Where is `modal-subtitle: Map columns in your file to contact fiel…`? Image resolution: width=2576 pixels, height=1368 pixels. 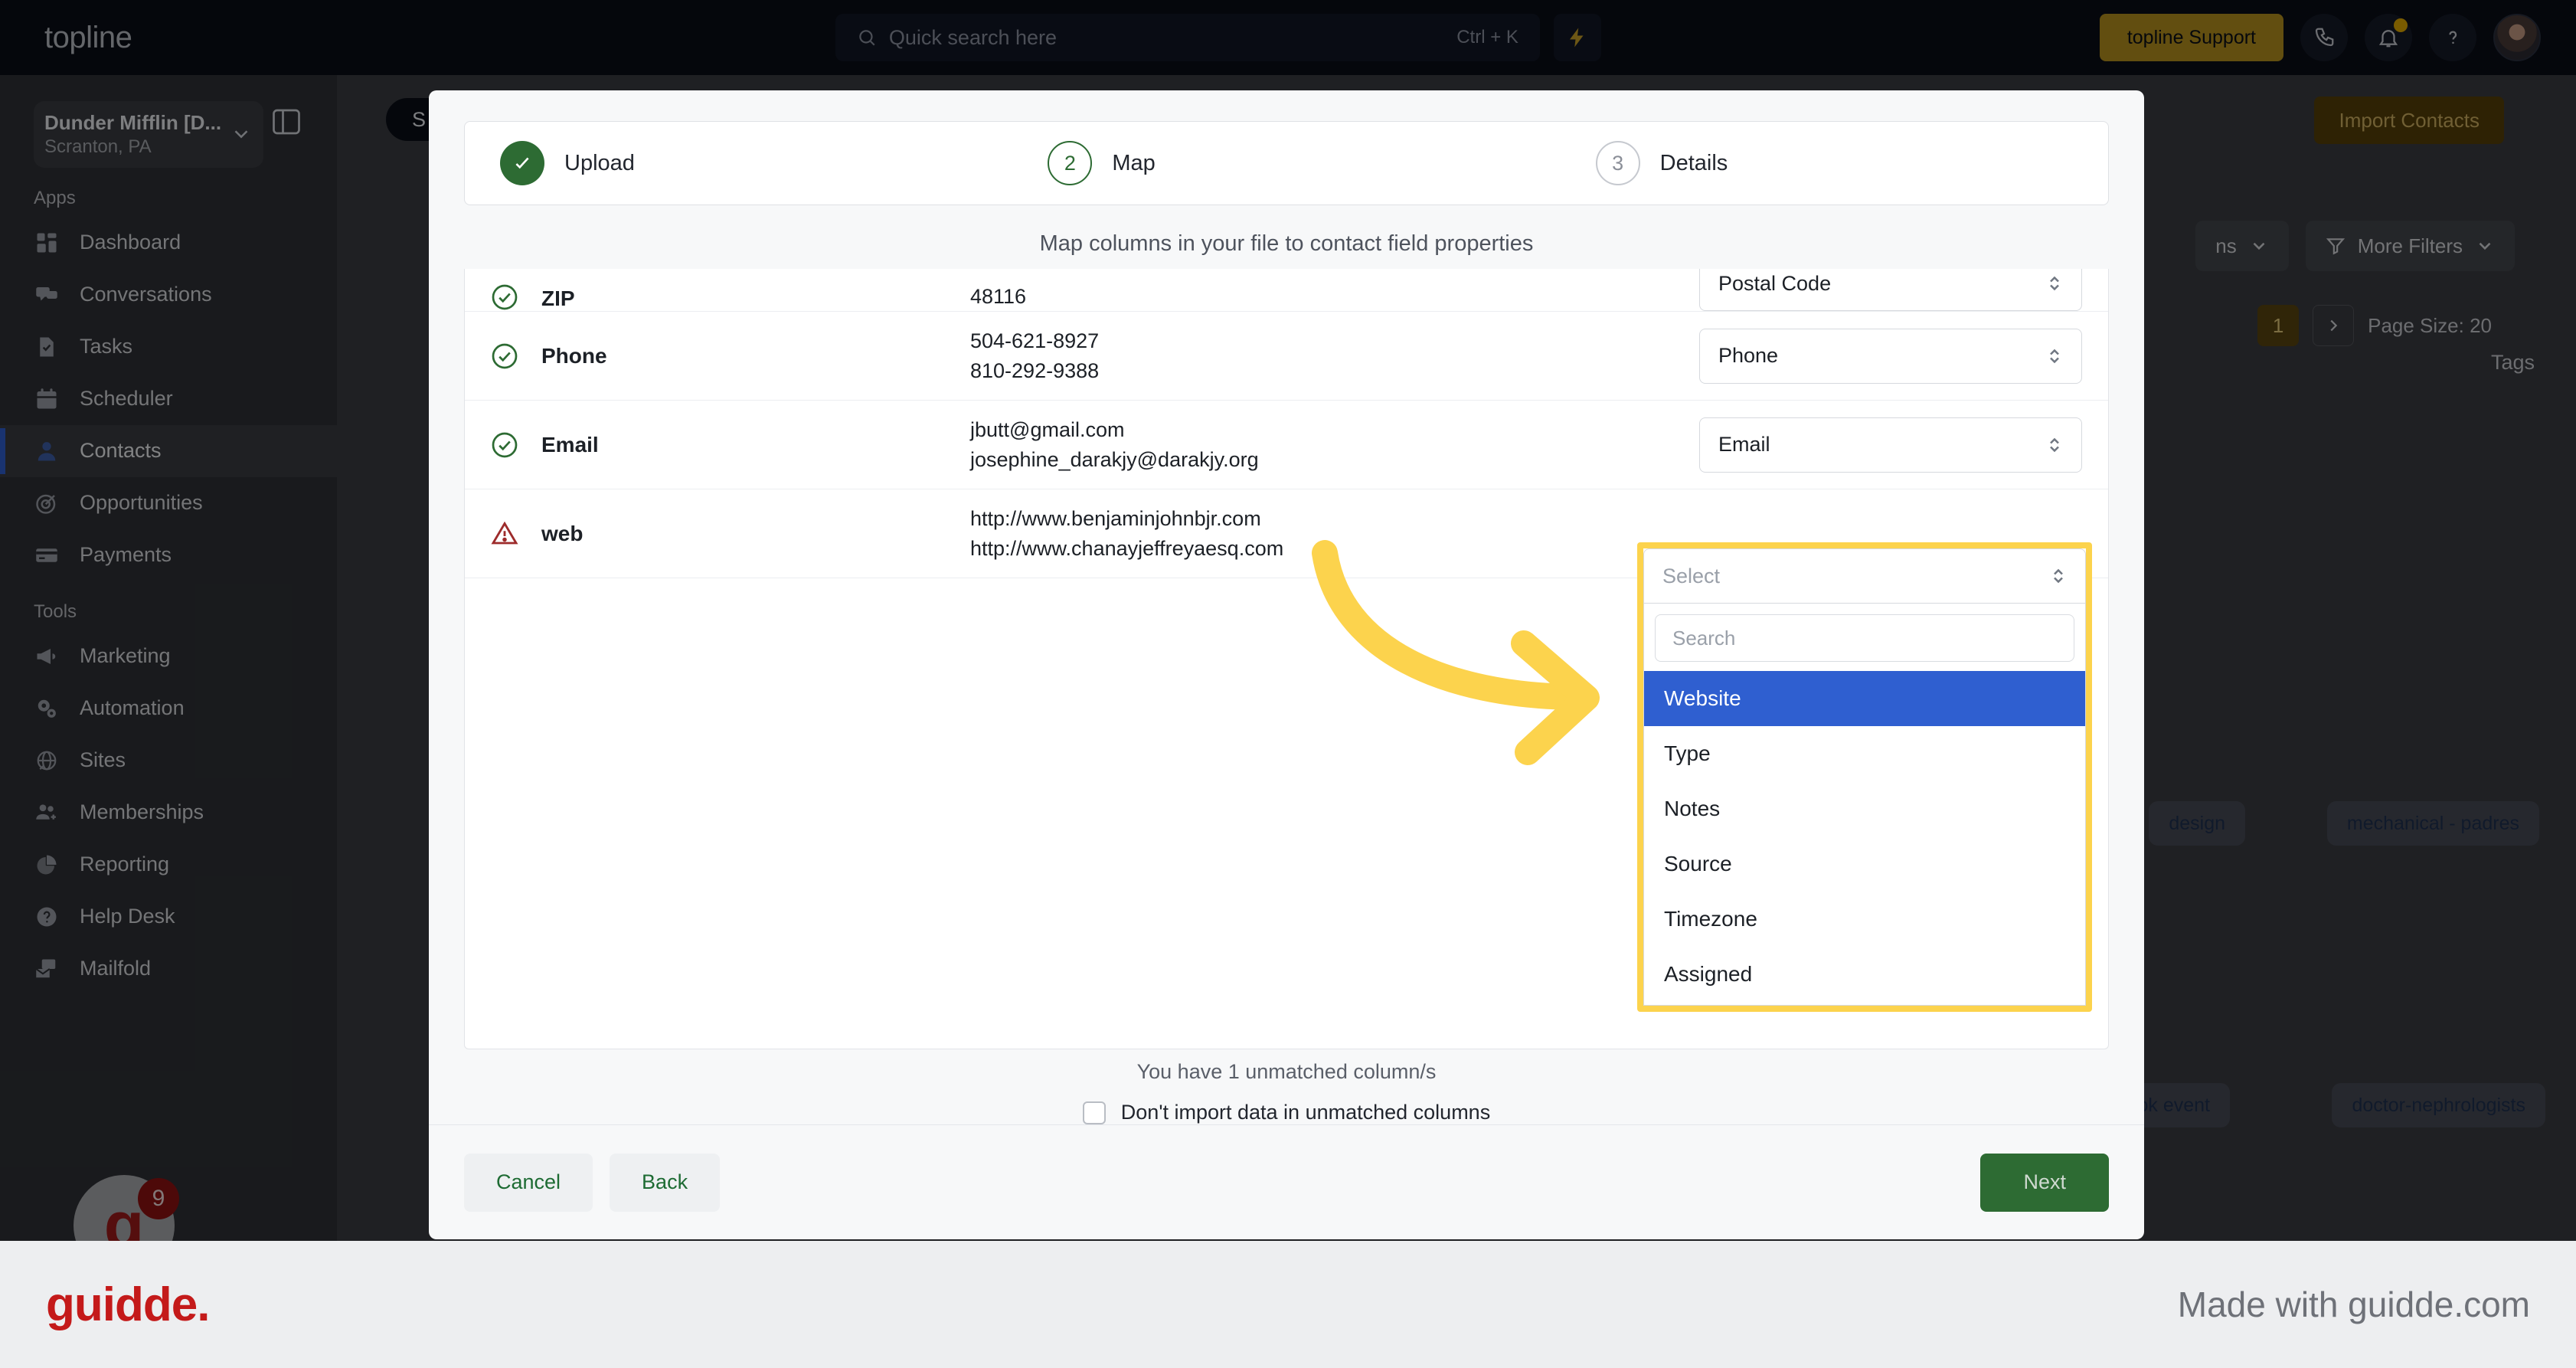
modal-subtitle: Map columns in your file to contact fiel… is located at coordinates (1286, 243).